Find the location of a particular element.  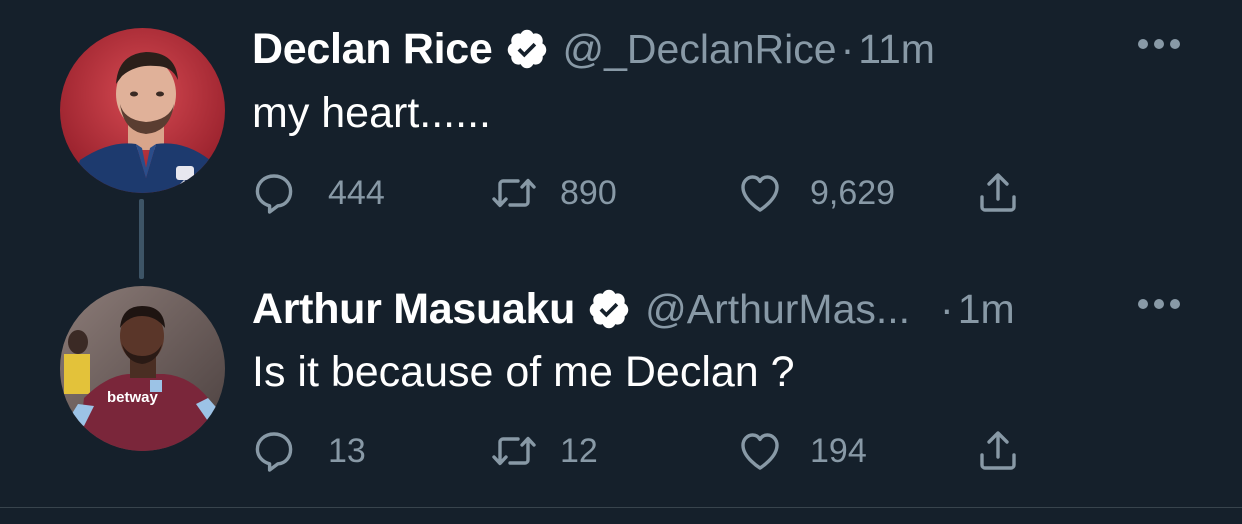

divider is located at coordinates (621, 507).